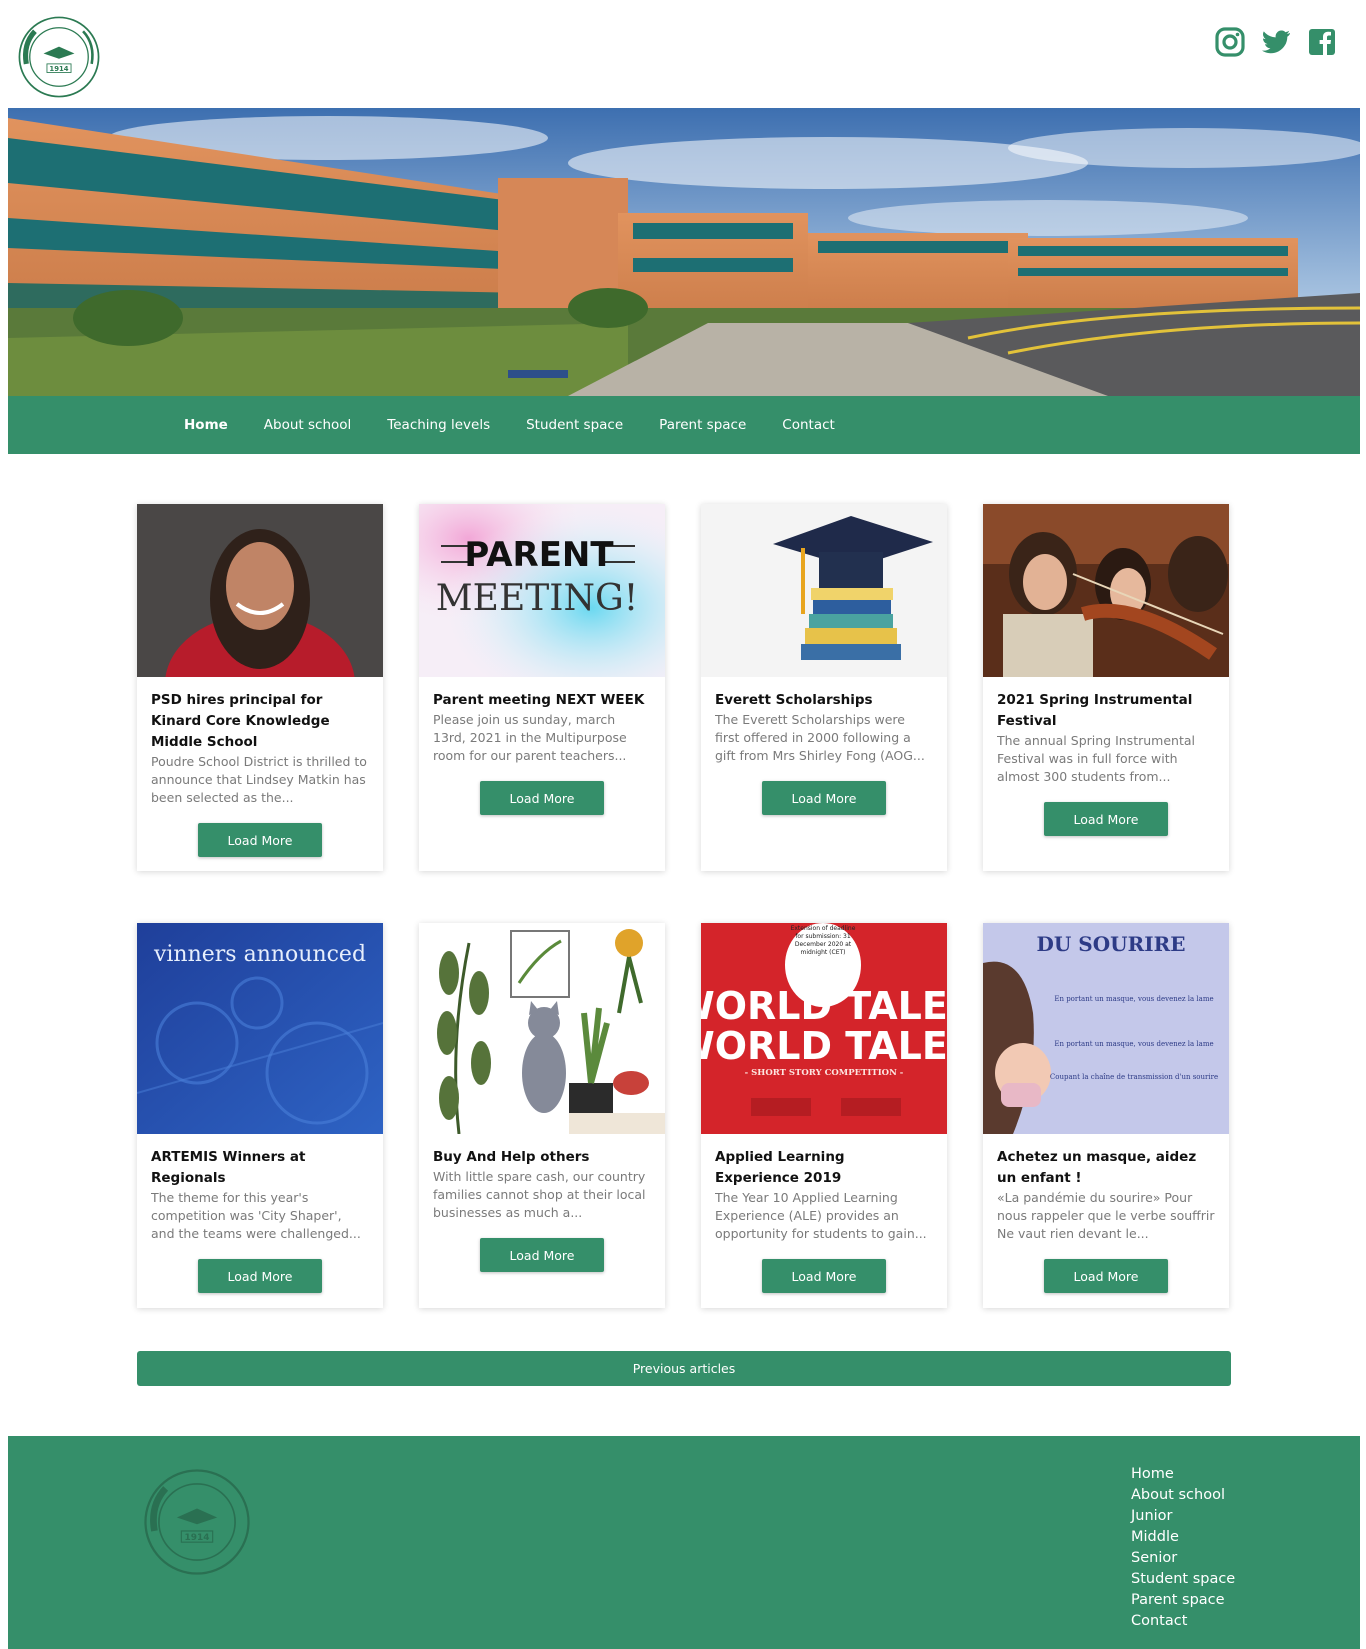  Describe the element at coordinates (259, 954) in the screenshot. I see `svg-text: vinners announced` at that location.